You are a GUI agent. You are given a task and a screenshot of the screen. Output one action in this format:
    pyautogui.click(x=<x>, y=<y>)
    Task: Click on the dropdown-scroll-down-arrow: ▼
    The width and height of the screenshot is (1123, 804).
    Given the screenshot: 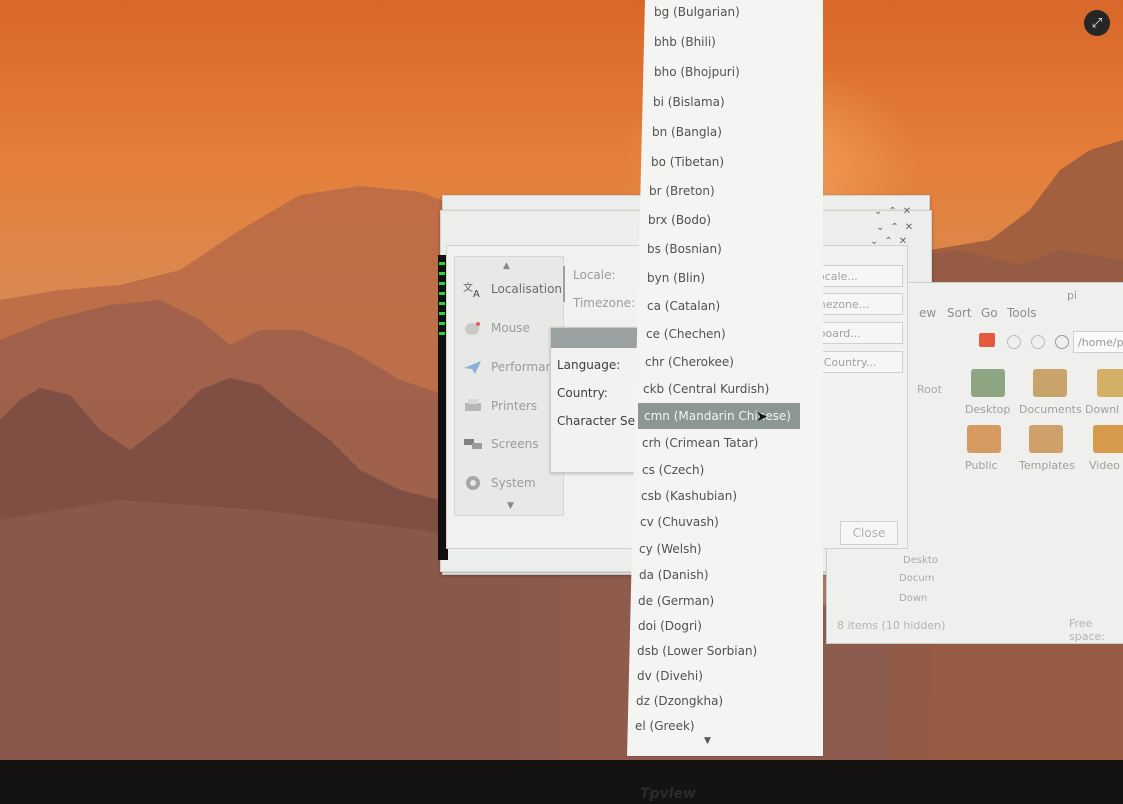 What is the action you would take?
    pyautogui.click(x=707, y=741)
    